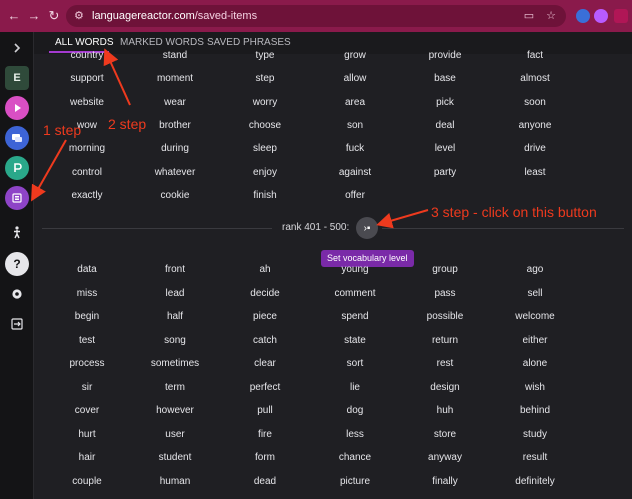  I want to click on list-icon, so click(17, 198).